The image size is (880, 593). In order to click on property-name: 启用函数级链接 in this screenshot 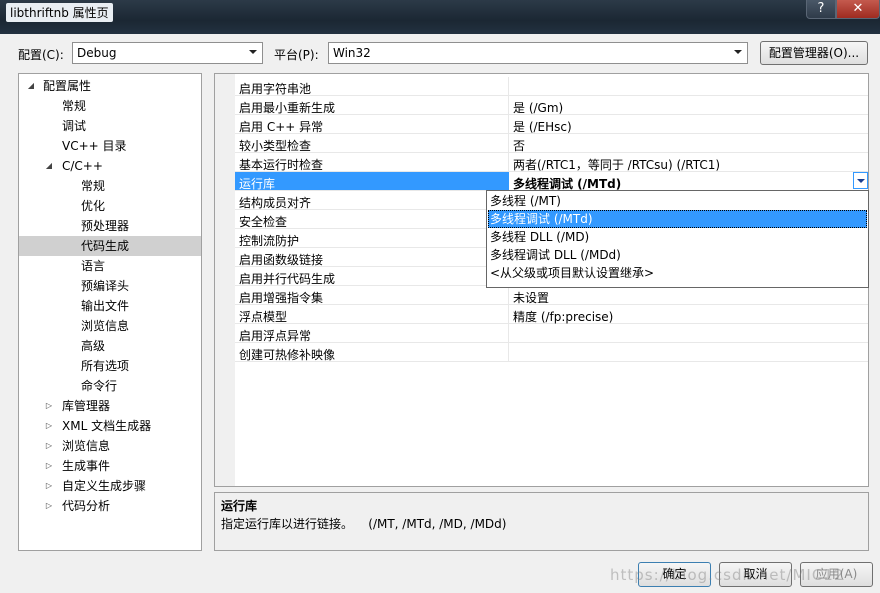, I will do `click(281, 260)`.